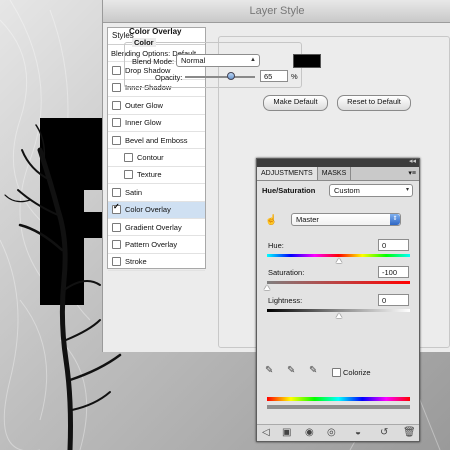 The height and width of the screenshot is (450, 450). What do you see at coordinates (150, 158) in the screenshot?
I see `style-label: Contour` at bounding box center [150, 158].